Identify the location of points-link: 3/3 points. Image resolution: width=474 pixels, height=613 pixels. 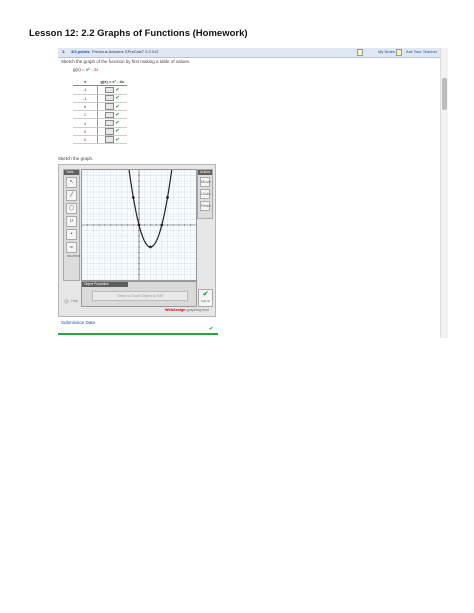
(80, 51).